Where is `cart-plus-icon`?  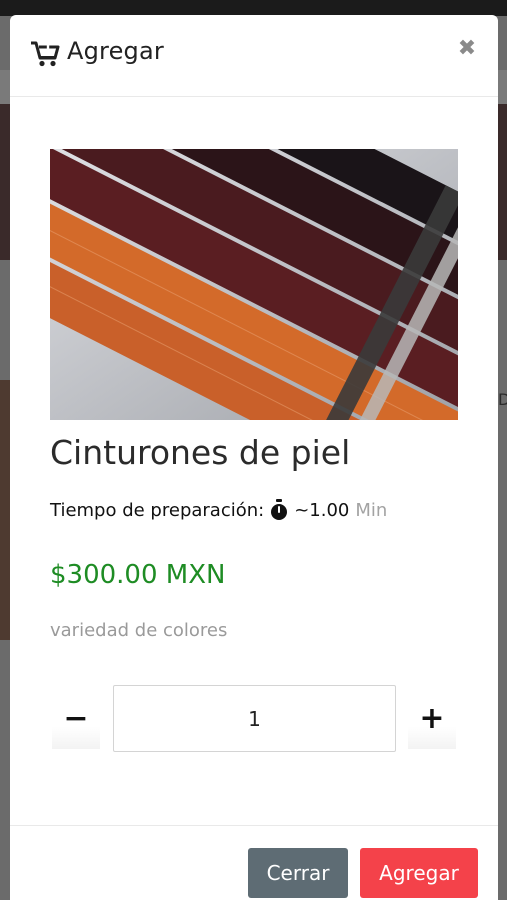 cart-plus-icon is located at coordinates (45, 54).